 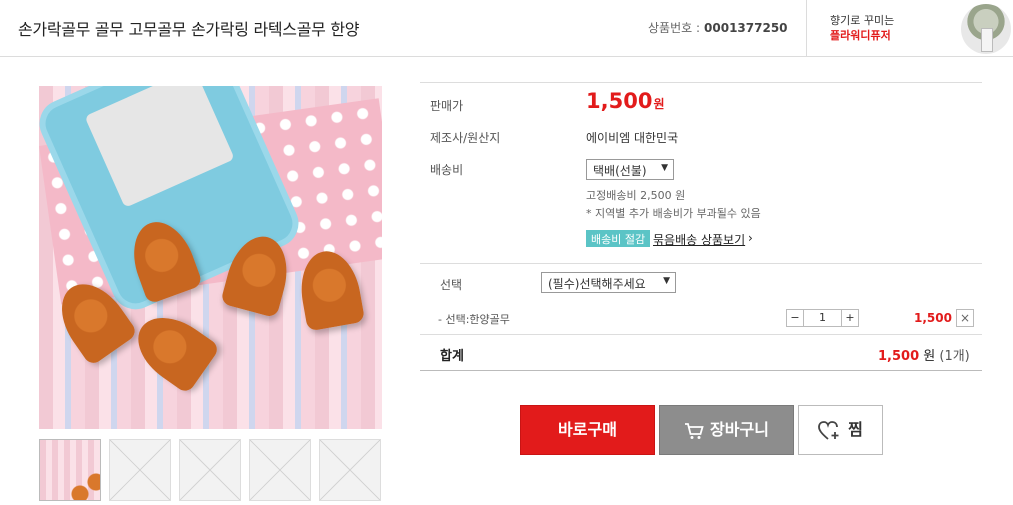 What do you see at coordinates (929, 356) in the screenshot?
I see `total-unit: 원` at bounding box center [929, 356].